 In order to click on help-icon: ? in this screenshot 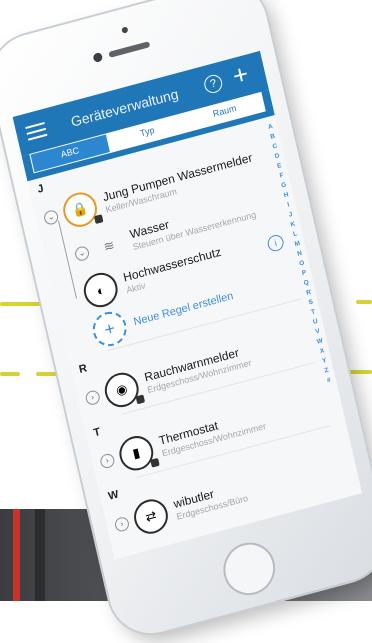, I will do `click(213, 84)`.